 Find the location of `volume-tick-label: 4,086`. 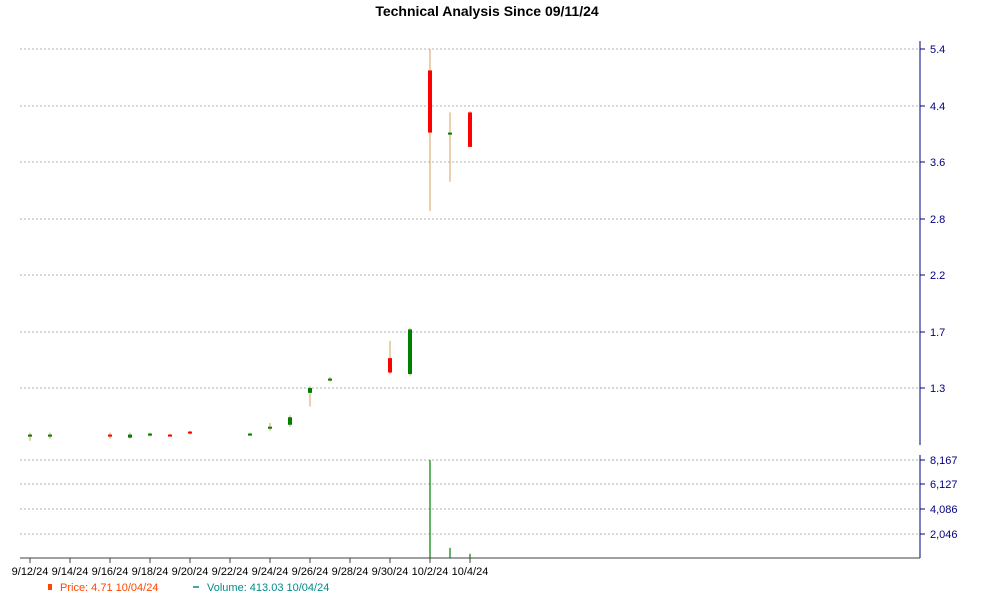

volume-tick-label: 4,086 is located at coordinates (944, 510).